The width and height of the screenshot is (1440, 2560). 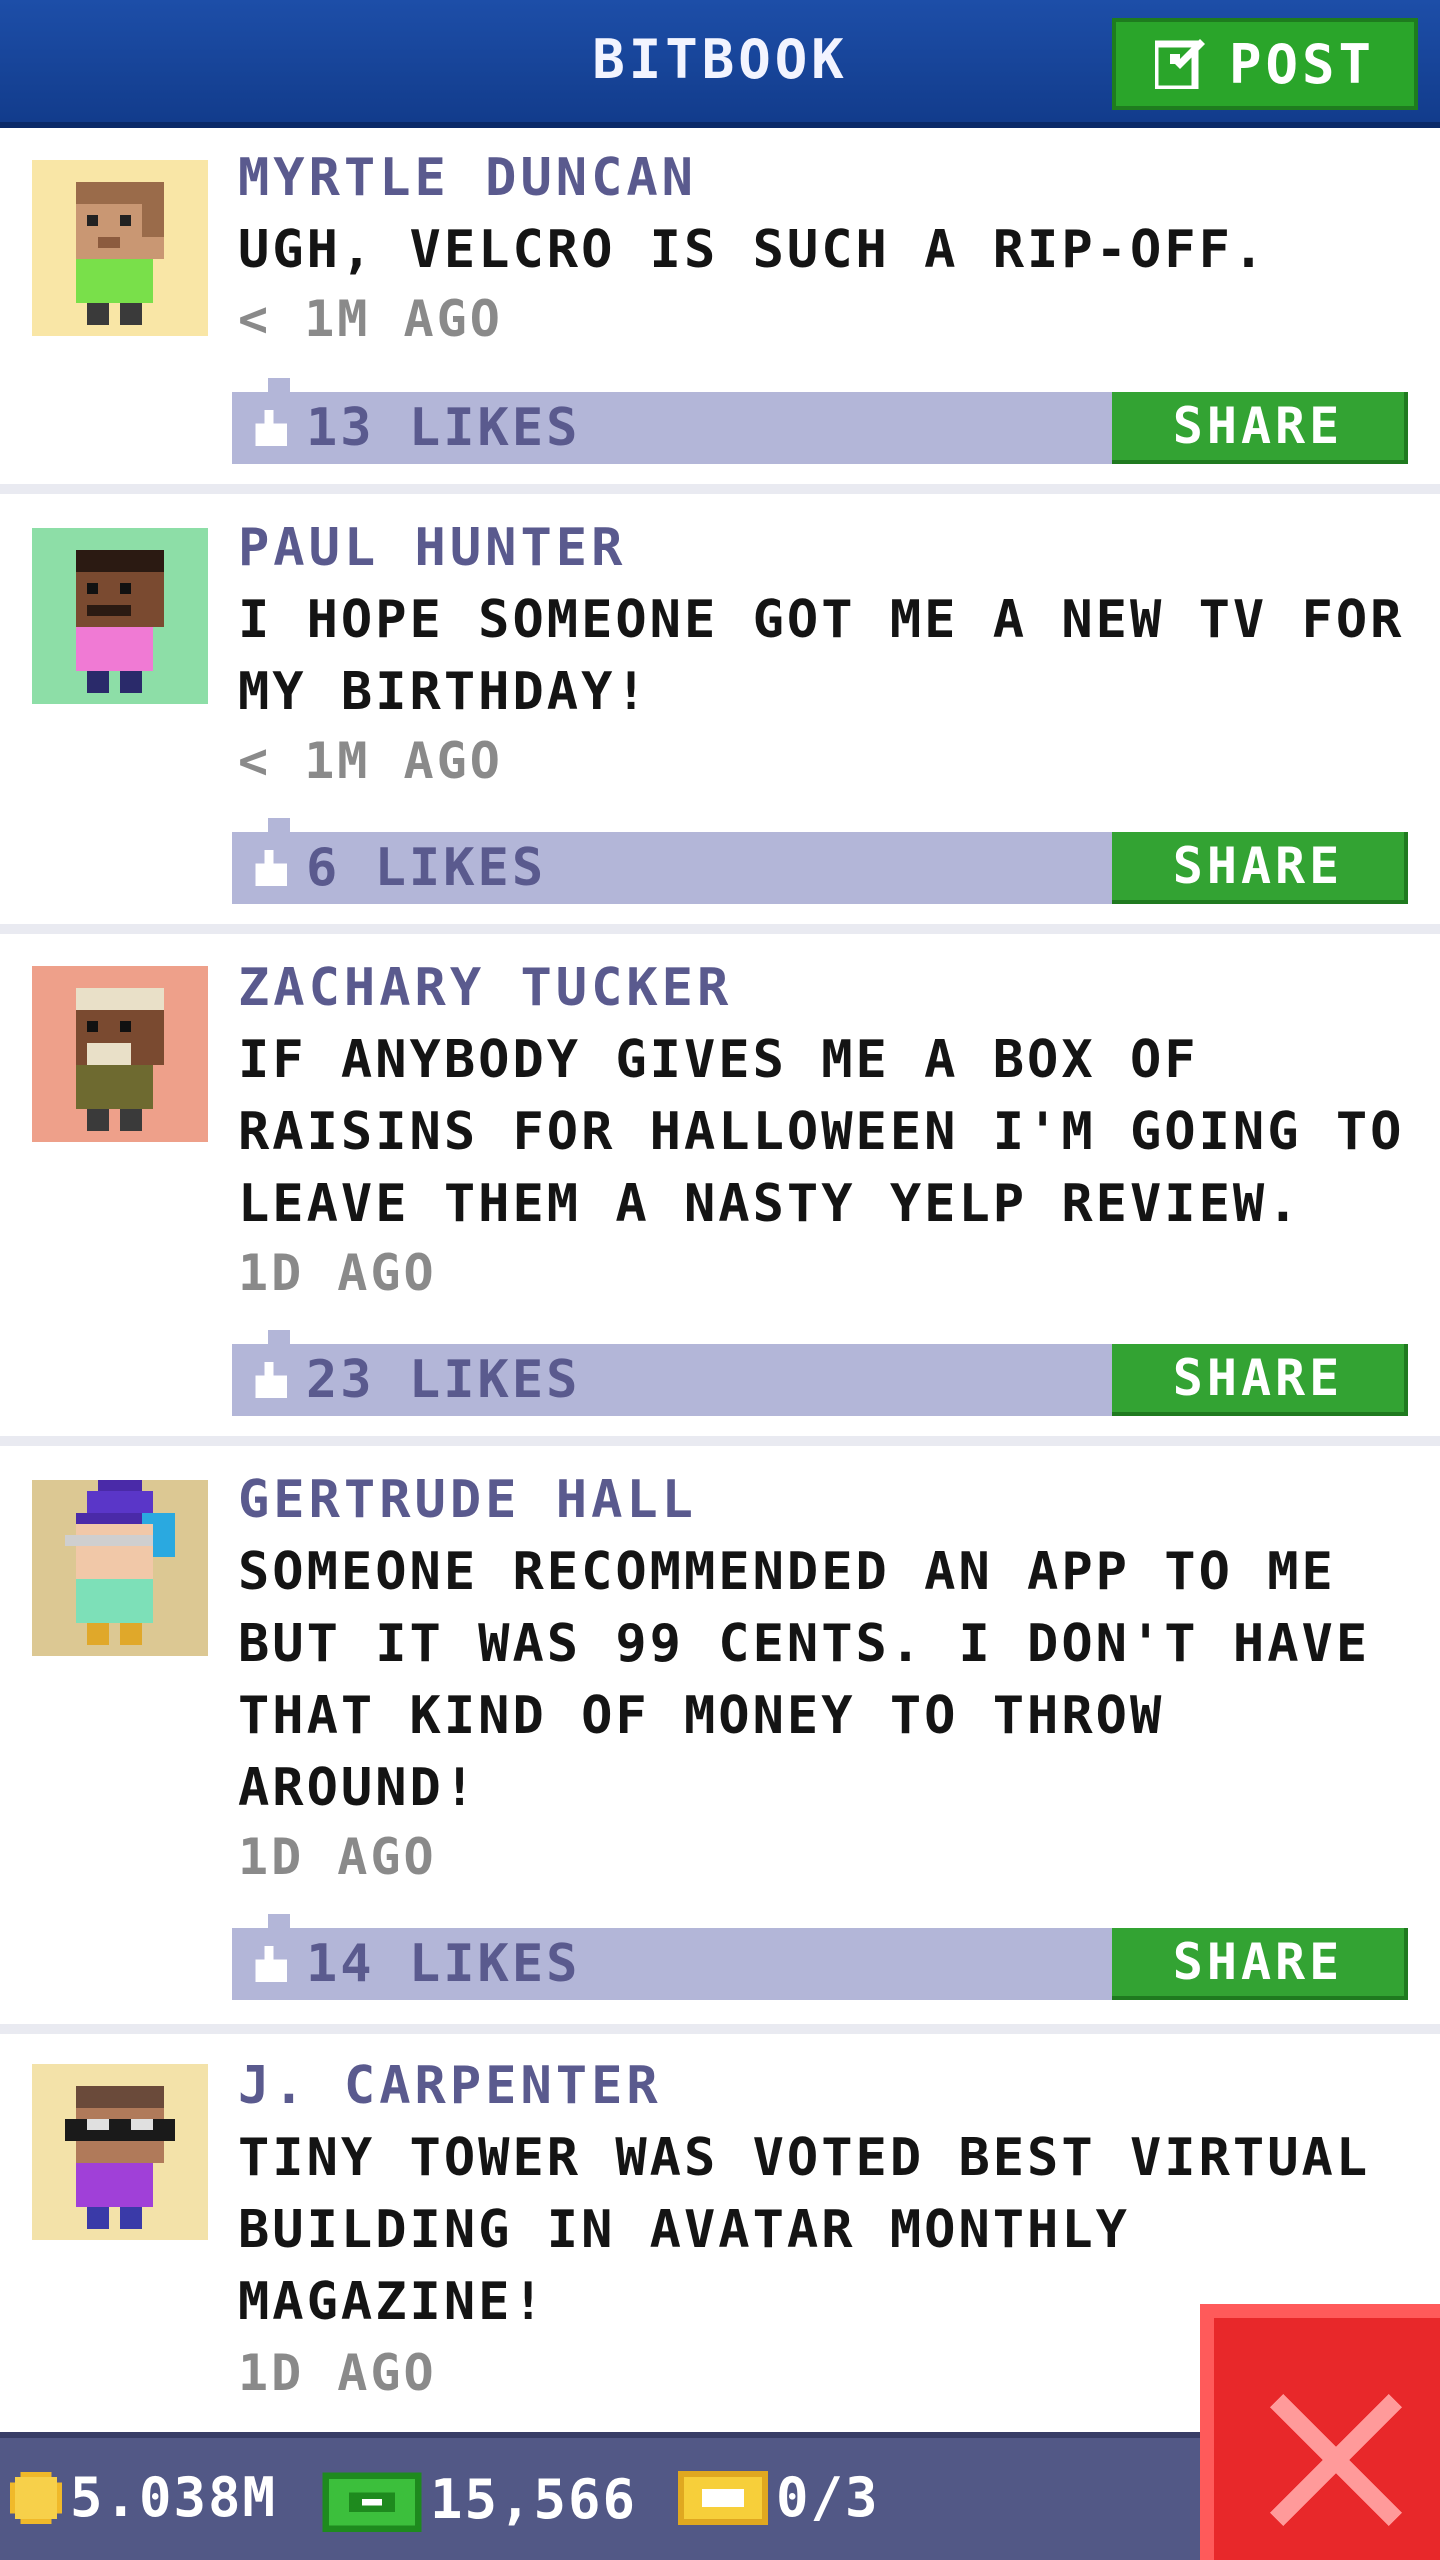 I want to click on bux-icon, so click(x=372, y=2502).